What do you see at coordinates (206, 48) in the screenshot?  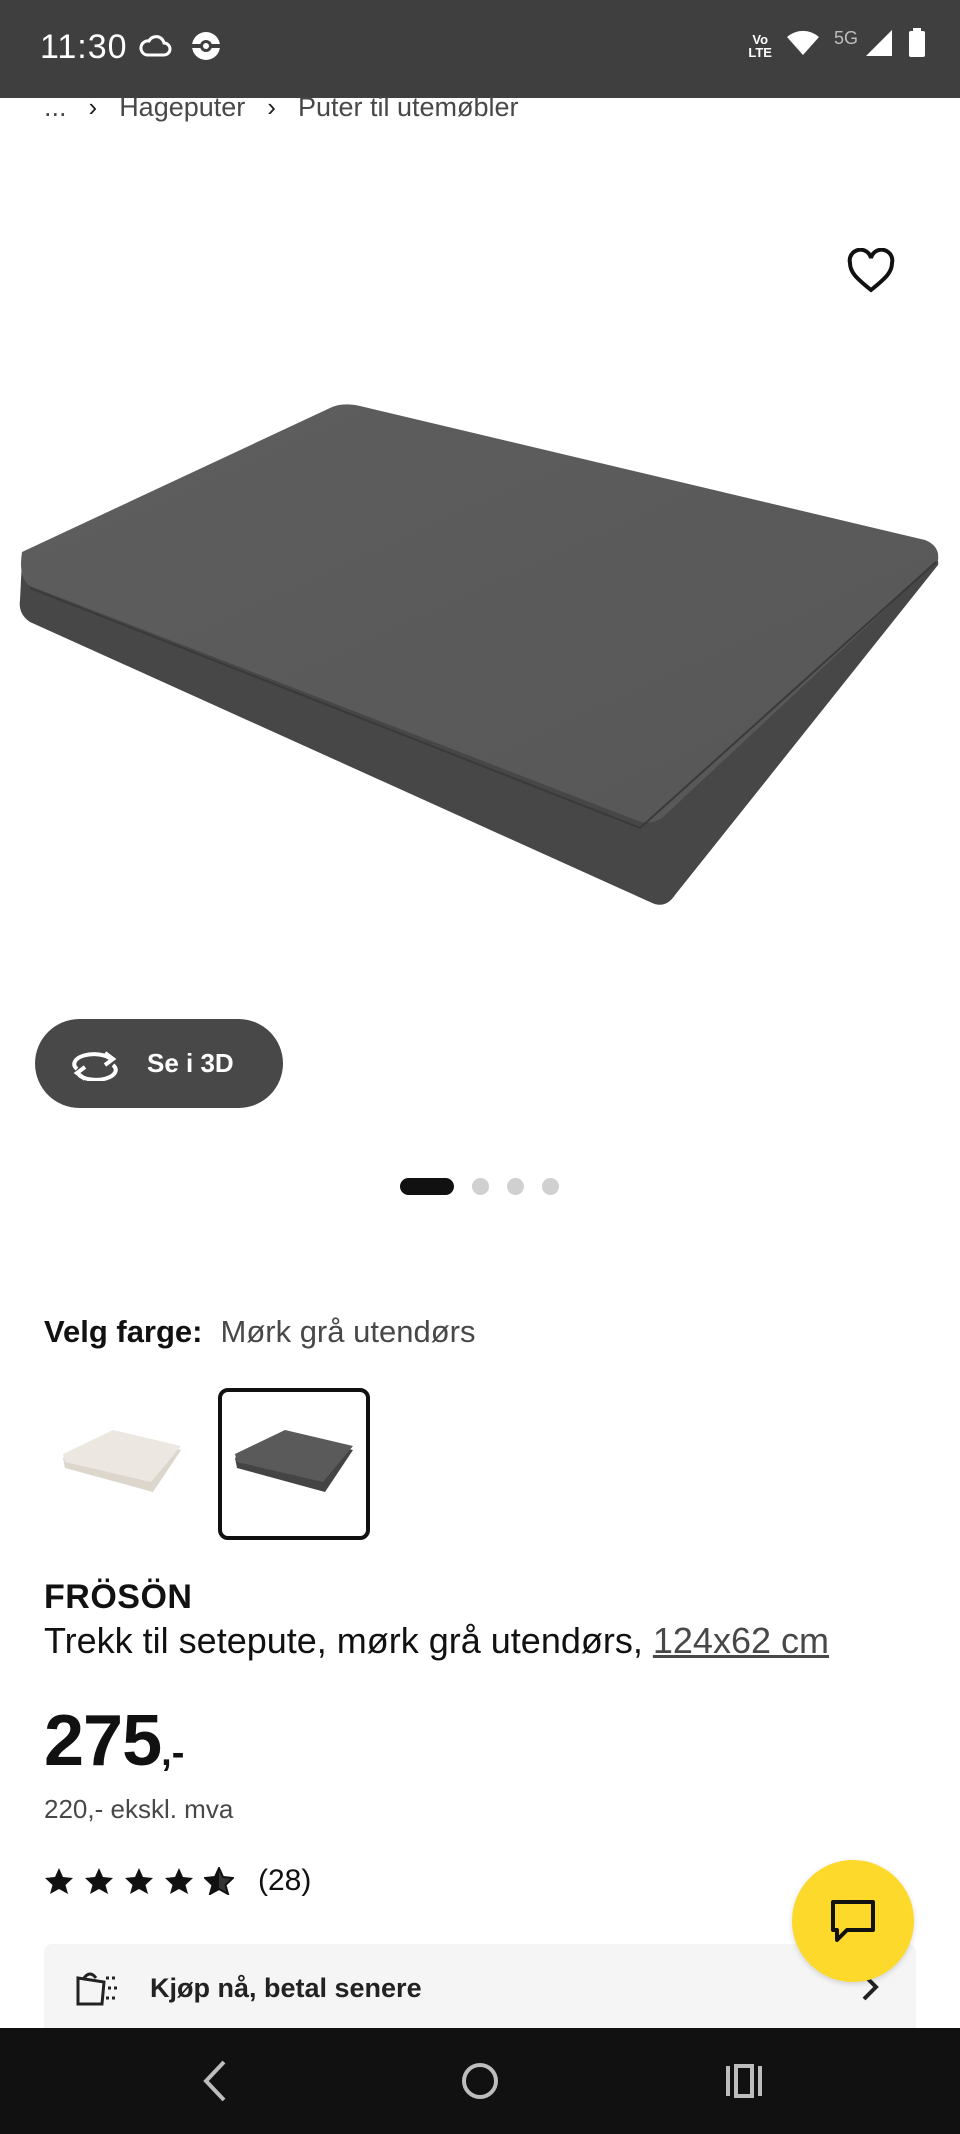 I see `pokeball-icon` at bounding box center [206, 48].